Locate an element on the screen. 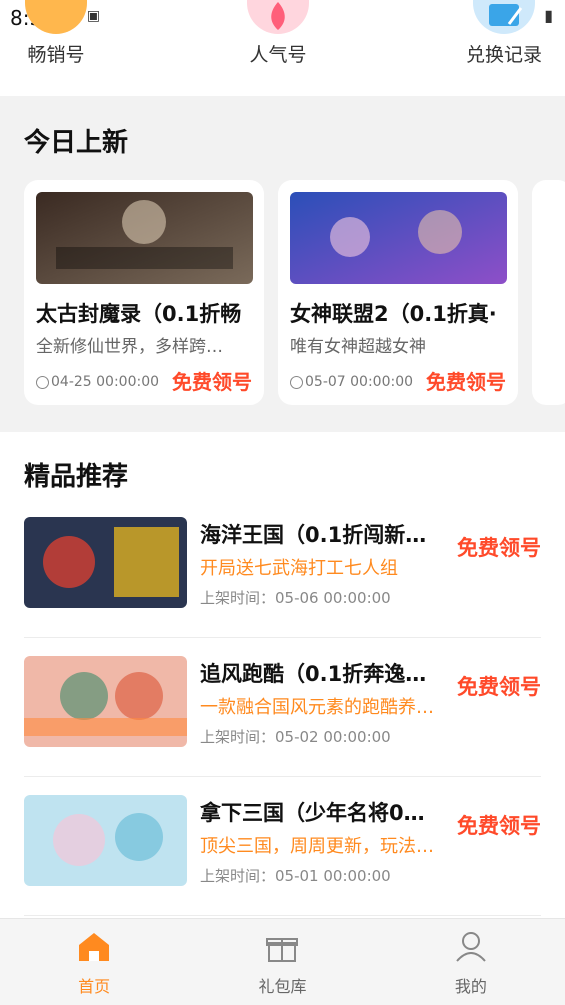 Image resolution: width=565 pixels, height=1005 pixels. card-time-text: 05-07 00:00:00 is located at coordinates (359, 382).